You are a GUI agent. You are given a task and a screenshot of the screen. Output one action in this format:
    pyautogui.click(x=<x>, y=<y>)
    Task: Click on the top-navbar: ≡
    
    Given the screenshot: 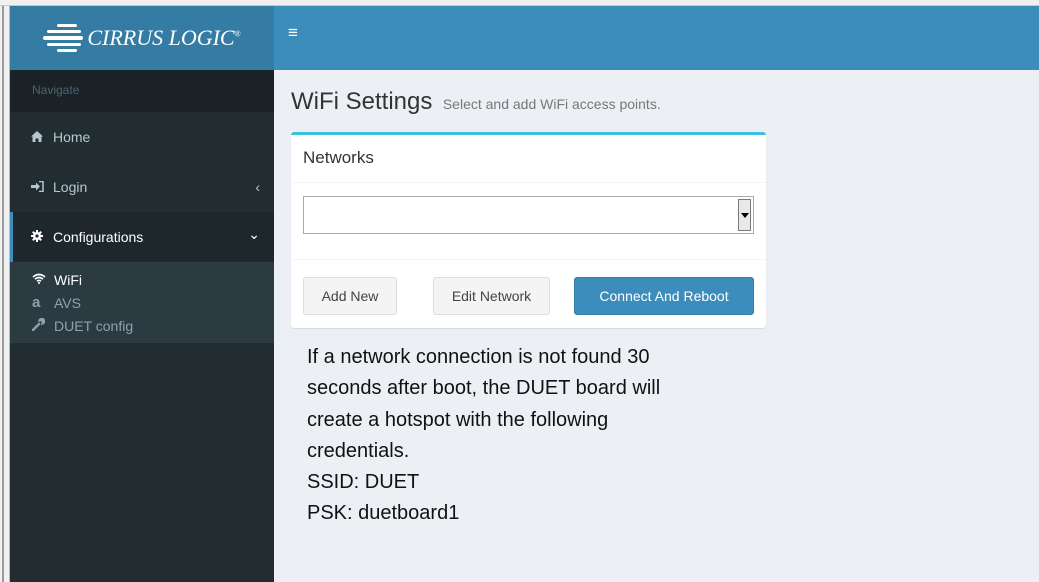 What is the action you would take?
    pyautogui.click(x=656, y=38)
    